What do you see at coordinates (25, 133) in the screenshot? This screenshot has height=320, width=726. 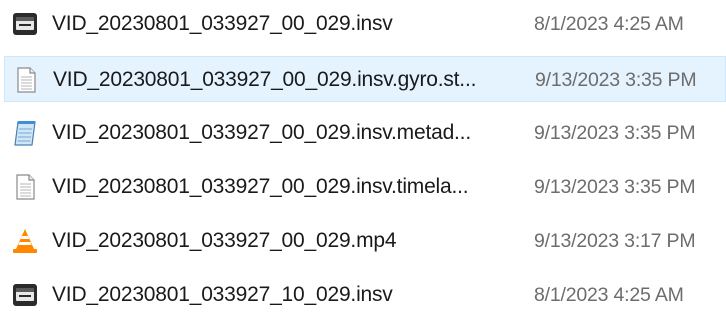 I see `notepad-file-icon` at bounding box center [25, 133].